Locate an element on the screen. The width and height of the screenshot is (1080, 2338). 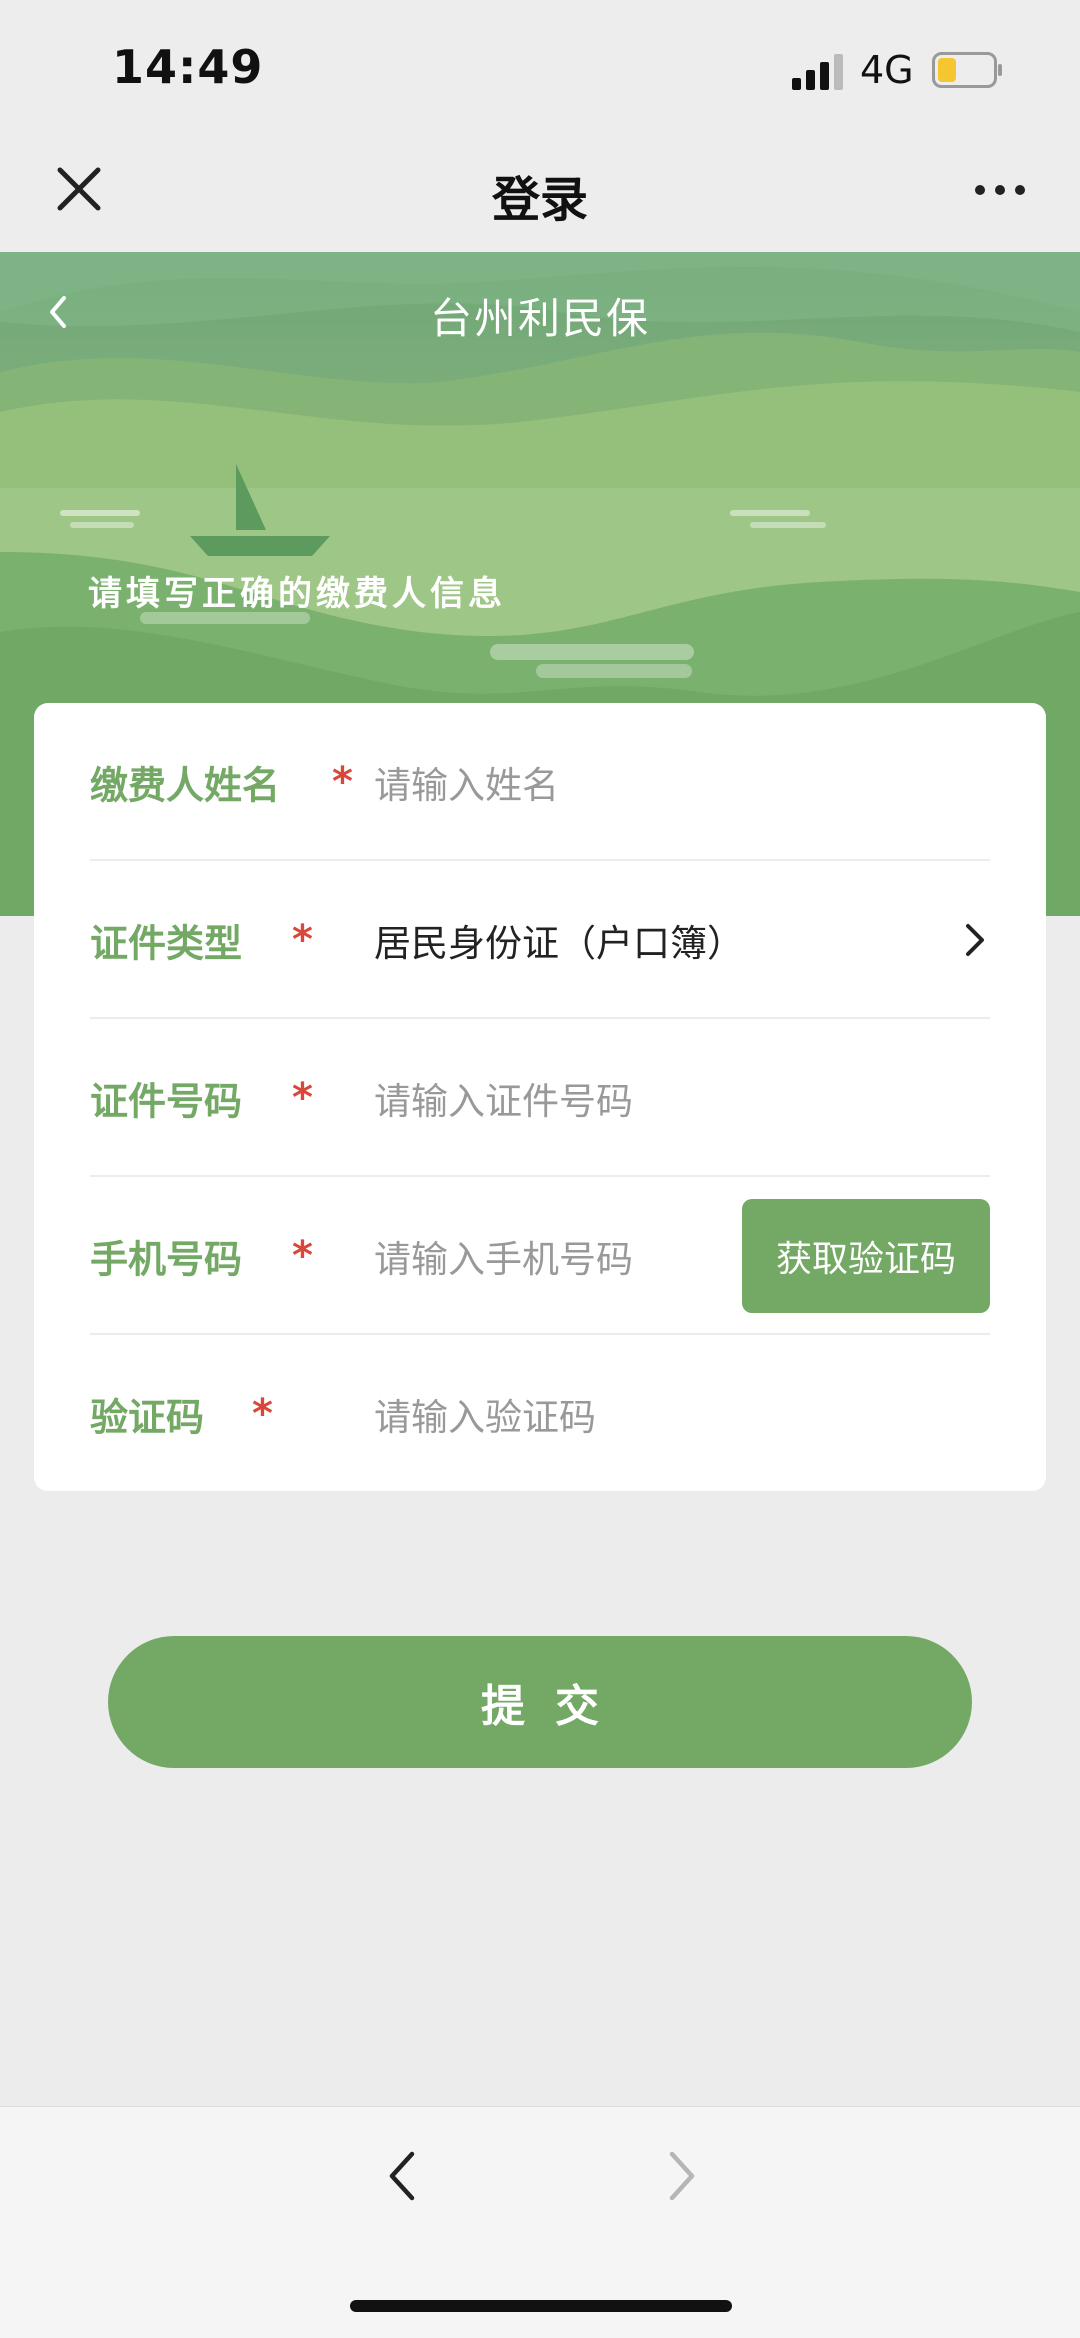
phone-input: 请输入手机号码 is located at coordinates (503, 1256).